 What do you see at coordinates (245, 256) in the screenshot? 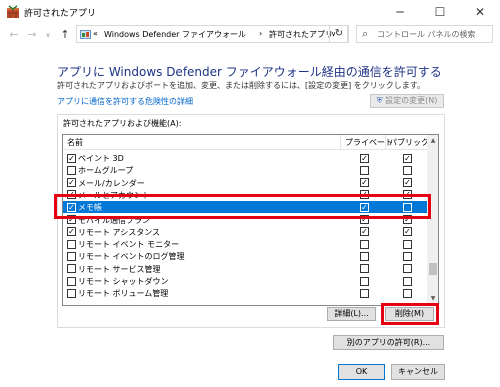
I see `list-item: リモート イベントのログ管理` at bounding box center [245, 256].